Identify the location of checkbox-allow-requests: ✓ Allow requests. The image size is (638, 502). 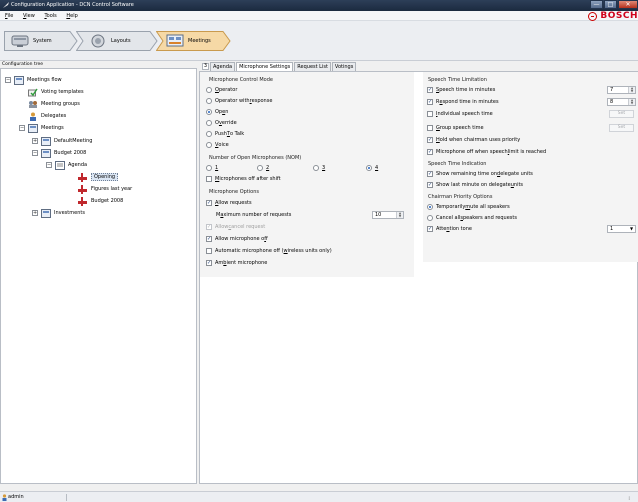
(229, 203).